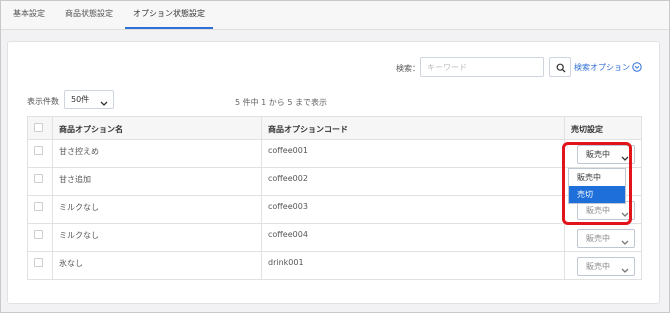 The height and width of the screenshot is (313, 670). I want to click on tab-option-status-settings: オプション状態設定, so click(169, 15).